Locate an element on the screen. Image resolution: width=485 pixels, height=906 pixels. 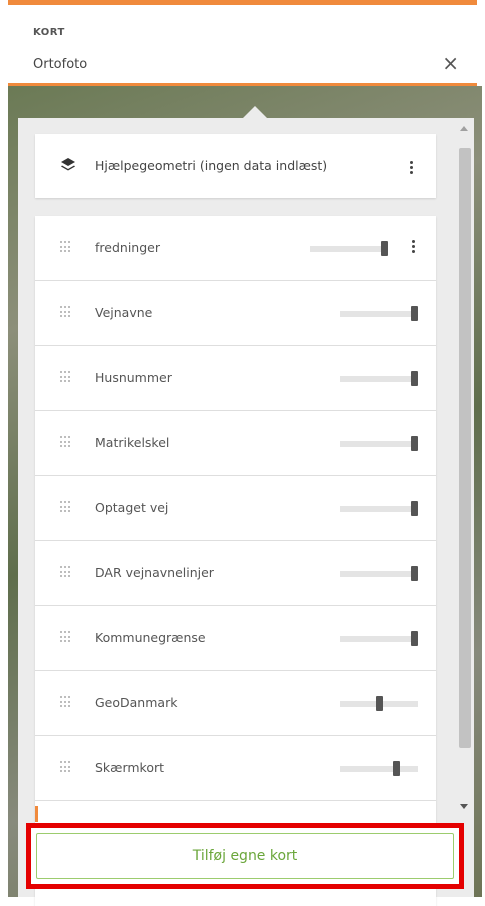
selected-map: Ortofoto is located at coordinates (60, 64).